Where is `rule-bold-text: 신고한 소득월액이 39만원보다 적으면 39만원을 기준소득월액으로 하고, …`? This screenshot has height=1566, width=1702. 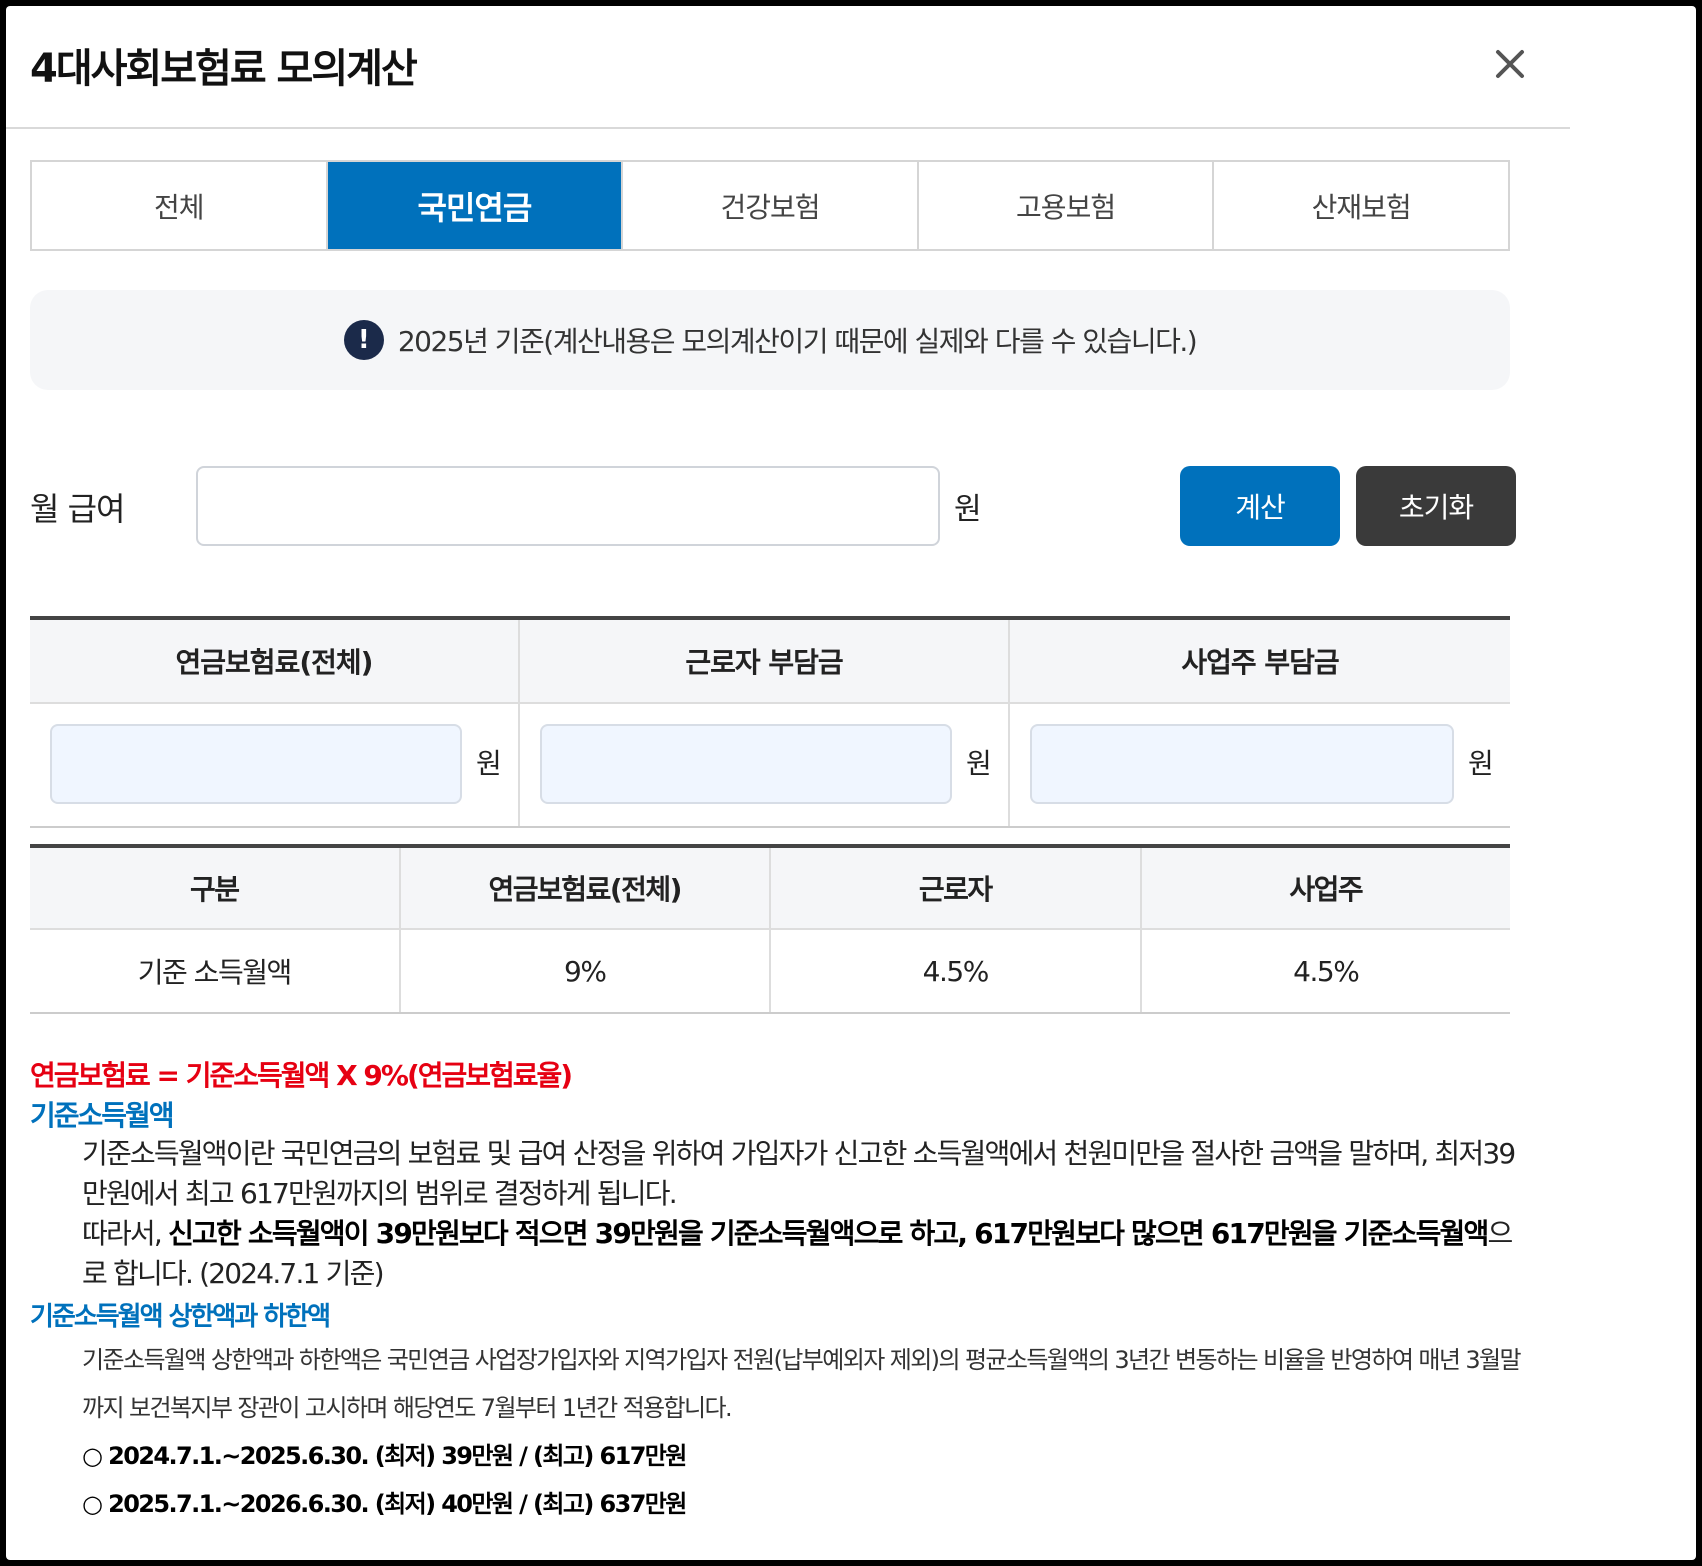 rule-bold-text: 신고한 소득월액이 39만원보다 적으면 39만원을 기준소득월액으로 하고, … is located at coordinates (828, 1233).